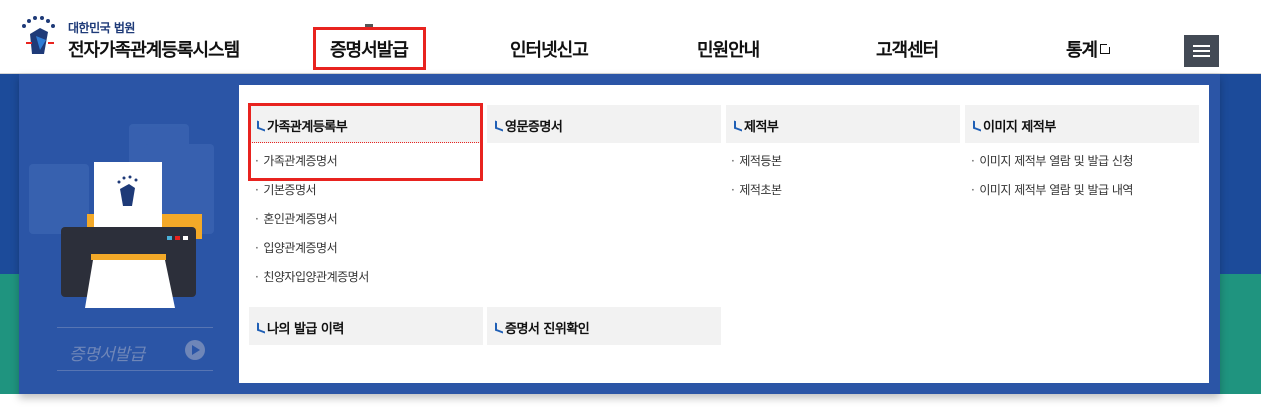 This screenshot has width=1261, height=418. What do you see at coordinates (843, 124) in the screenshot?
I see `menu-header-removed-register: 제적부` at bounding box center [843, 124].